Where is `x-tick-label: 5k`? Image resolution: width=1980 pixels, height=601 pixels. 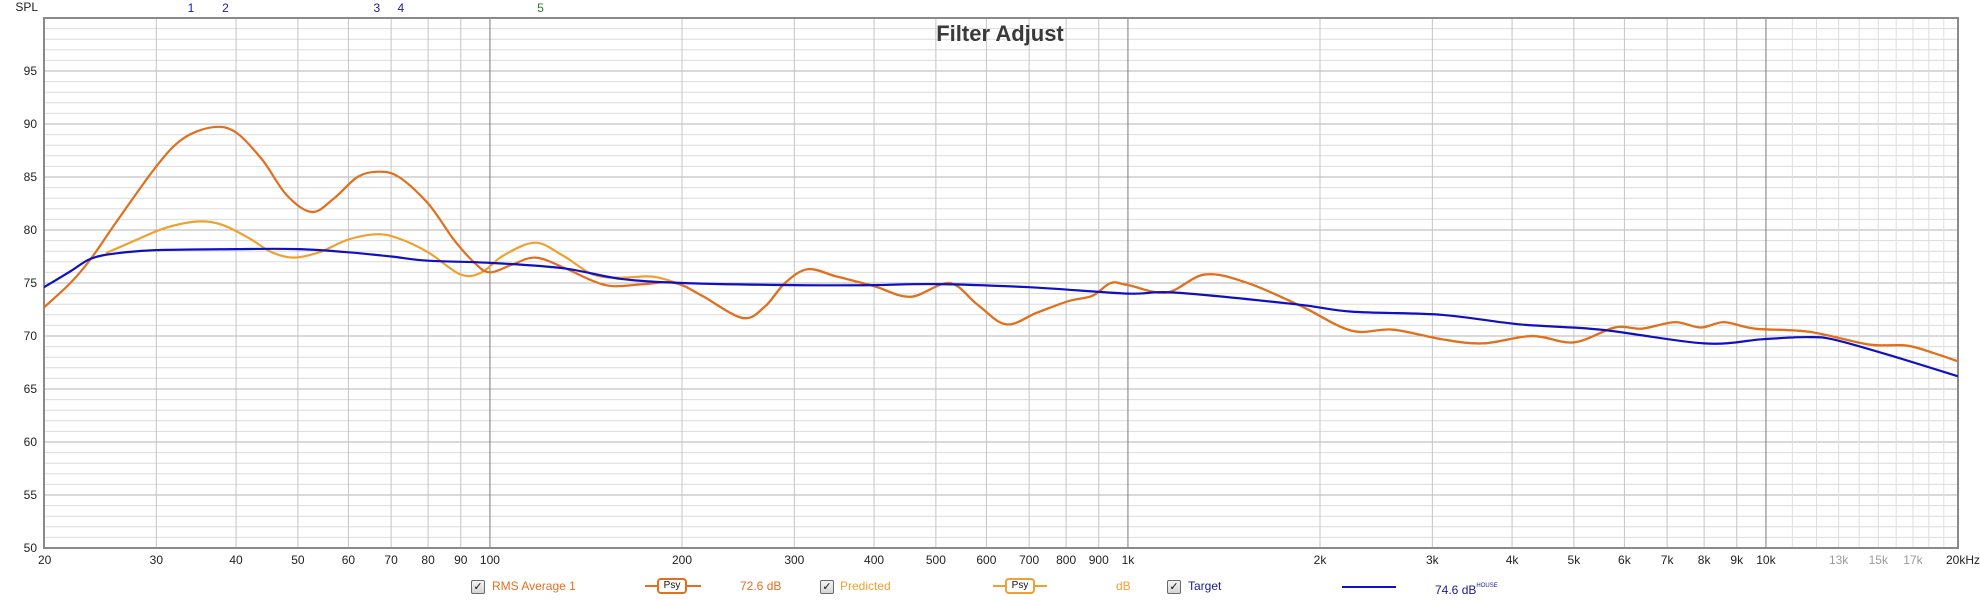 x-tick-label: 5k is located at coordinates (1575, 560).